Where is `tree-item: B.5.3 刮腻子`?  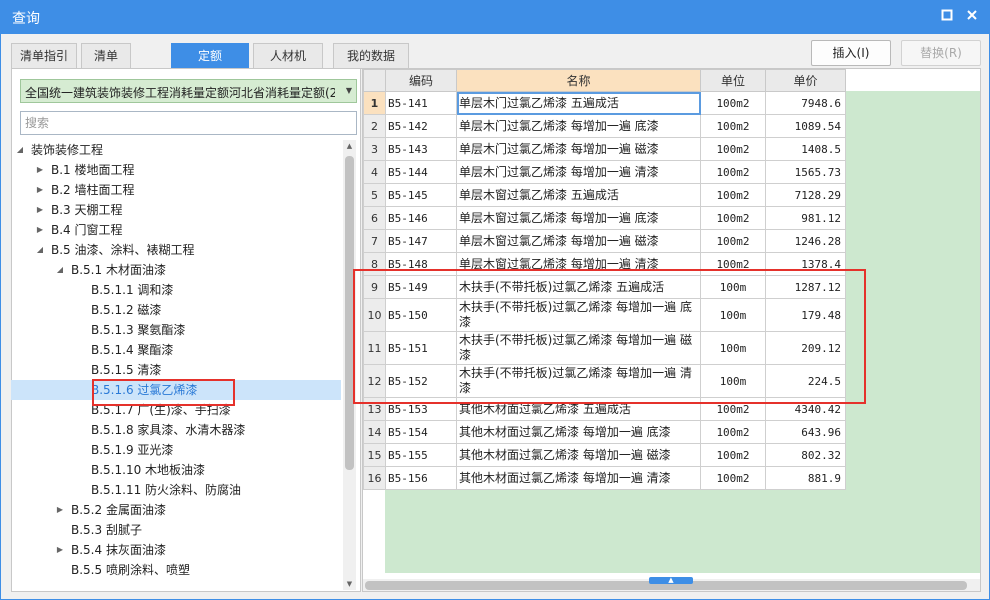
tree-item: B.5.3 刮腻子 is located at coordinates (176, 530).